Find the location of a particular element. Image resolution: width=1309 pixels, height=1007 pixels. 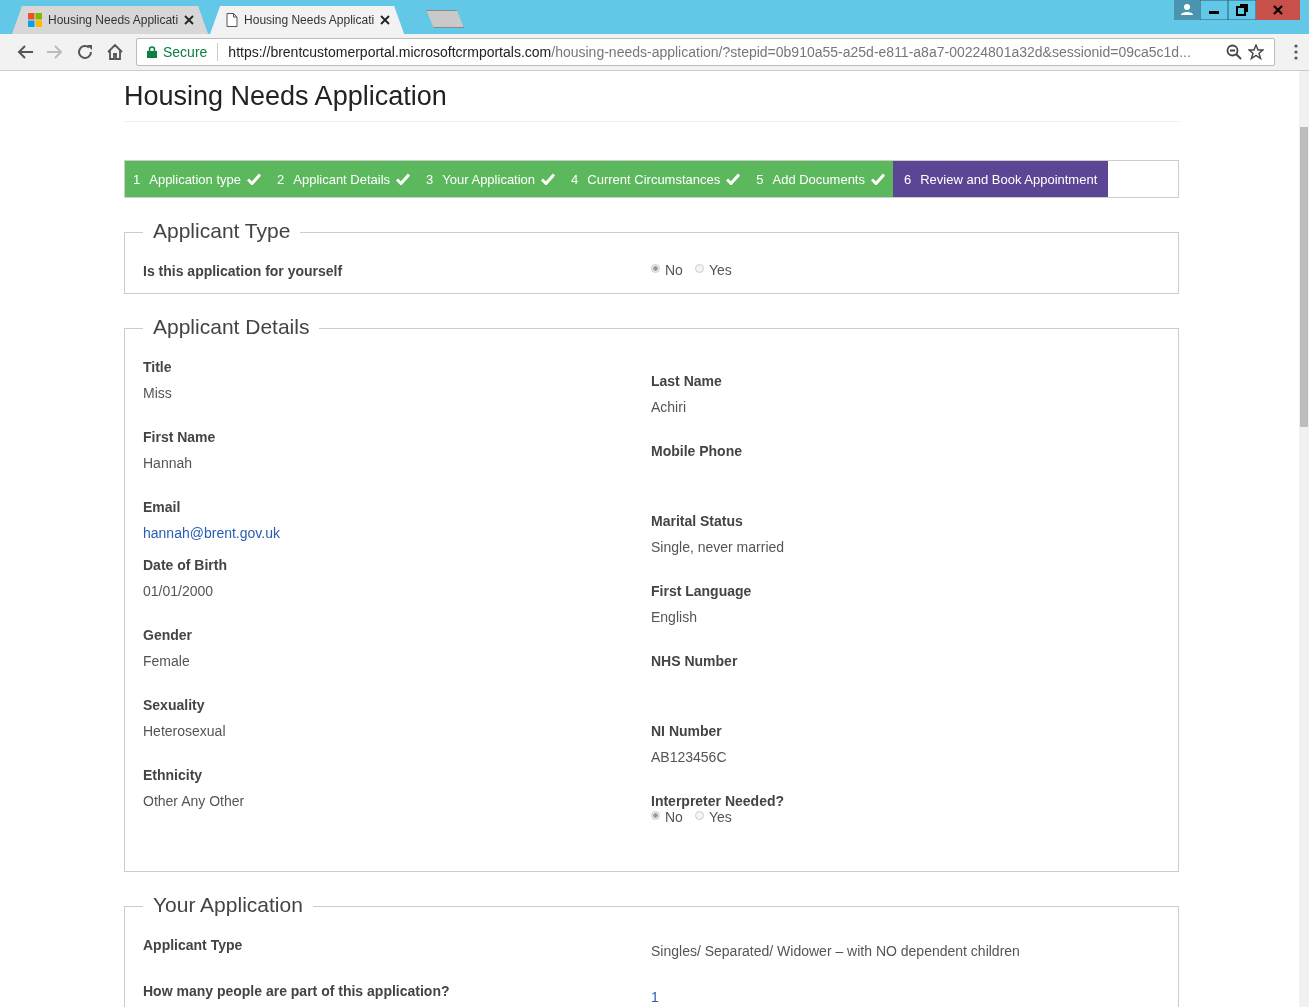

field-label: Mobile Phone is located at coordinates (697, 451).